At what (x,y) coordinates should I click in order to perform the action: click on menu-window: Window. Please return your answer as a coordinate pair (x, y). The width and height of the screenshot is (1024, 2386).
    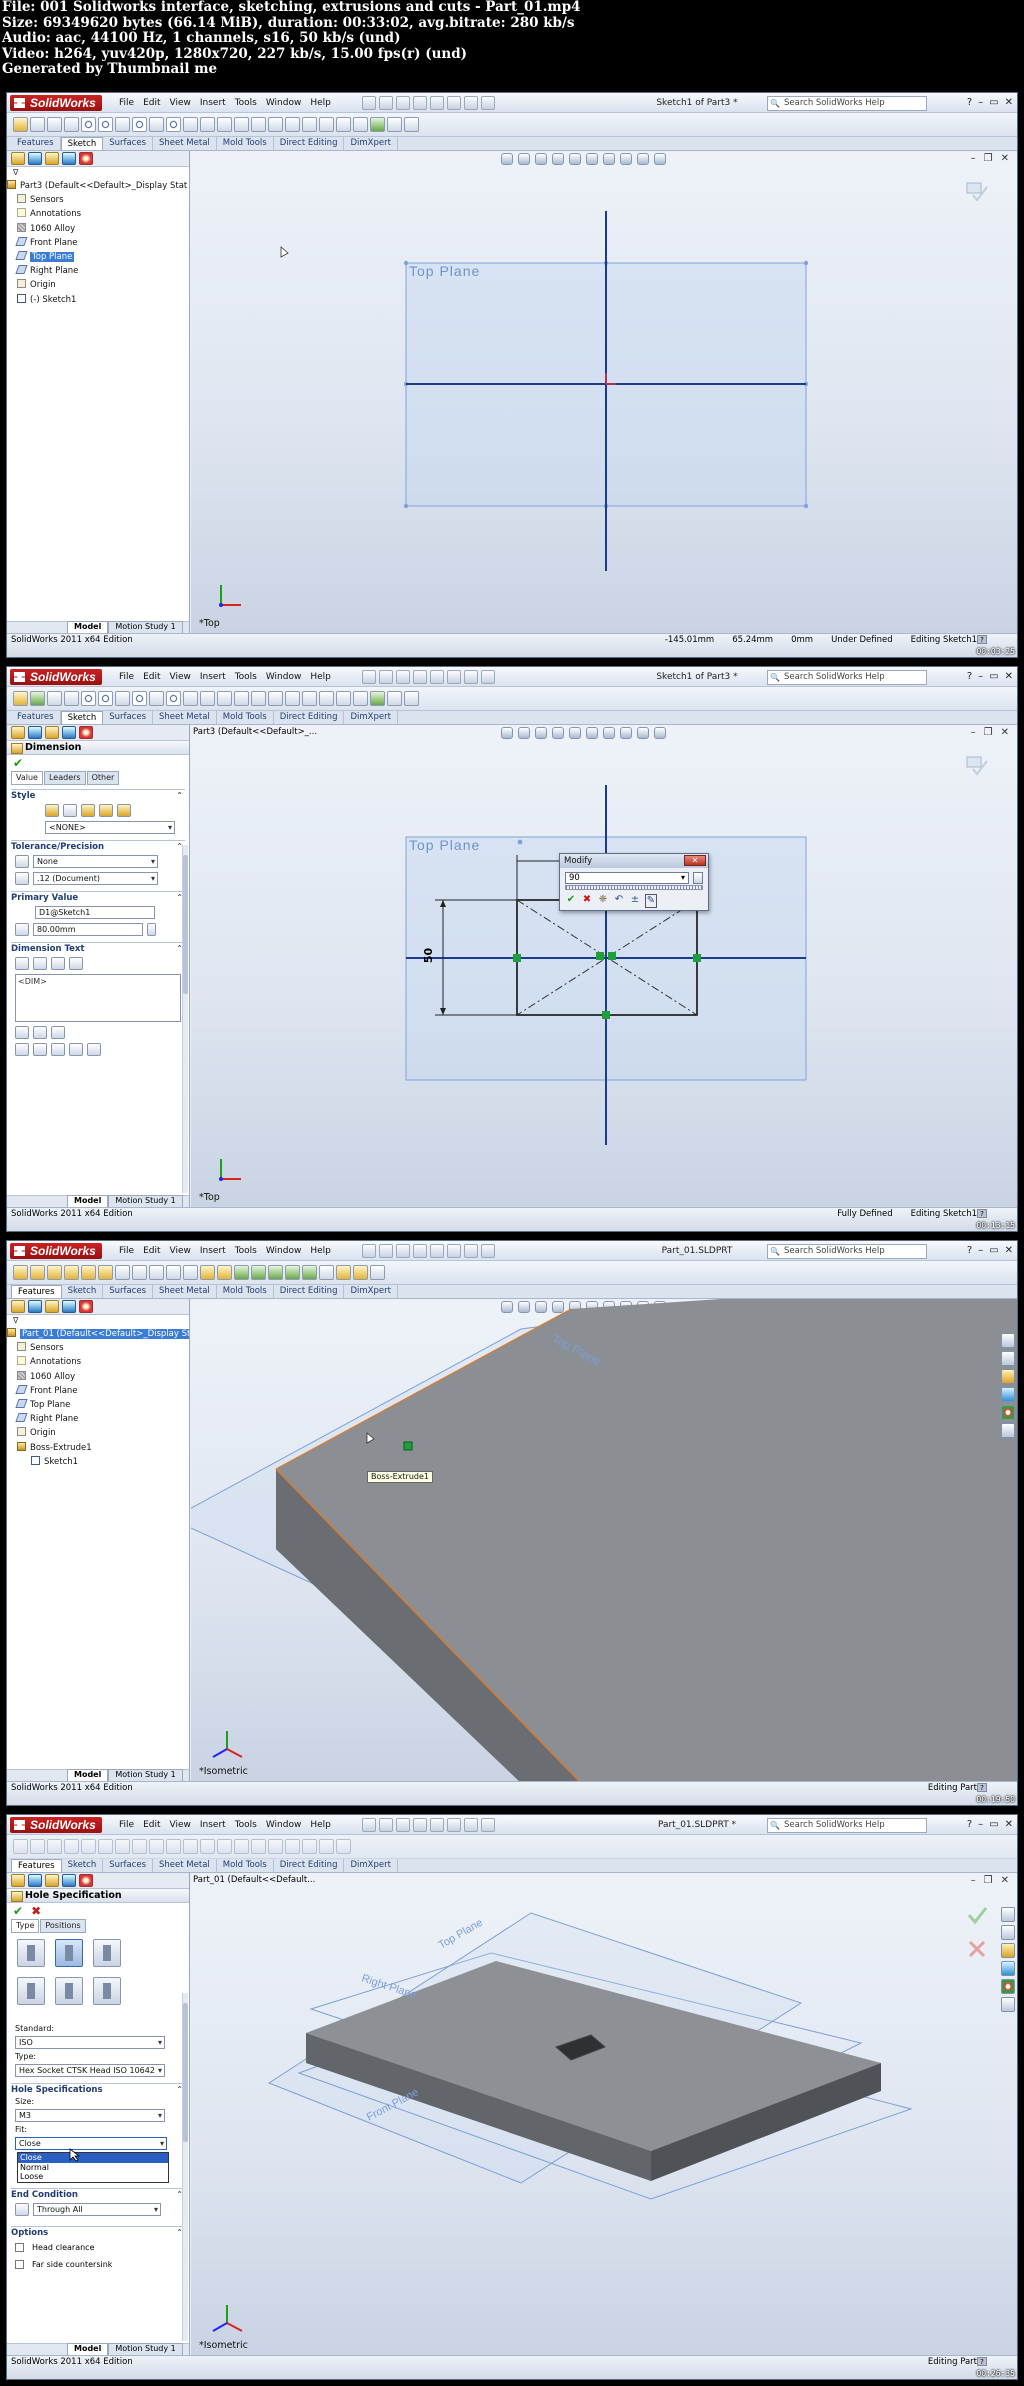
    Looking at the image, I should click on (284, 1251).